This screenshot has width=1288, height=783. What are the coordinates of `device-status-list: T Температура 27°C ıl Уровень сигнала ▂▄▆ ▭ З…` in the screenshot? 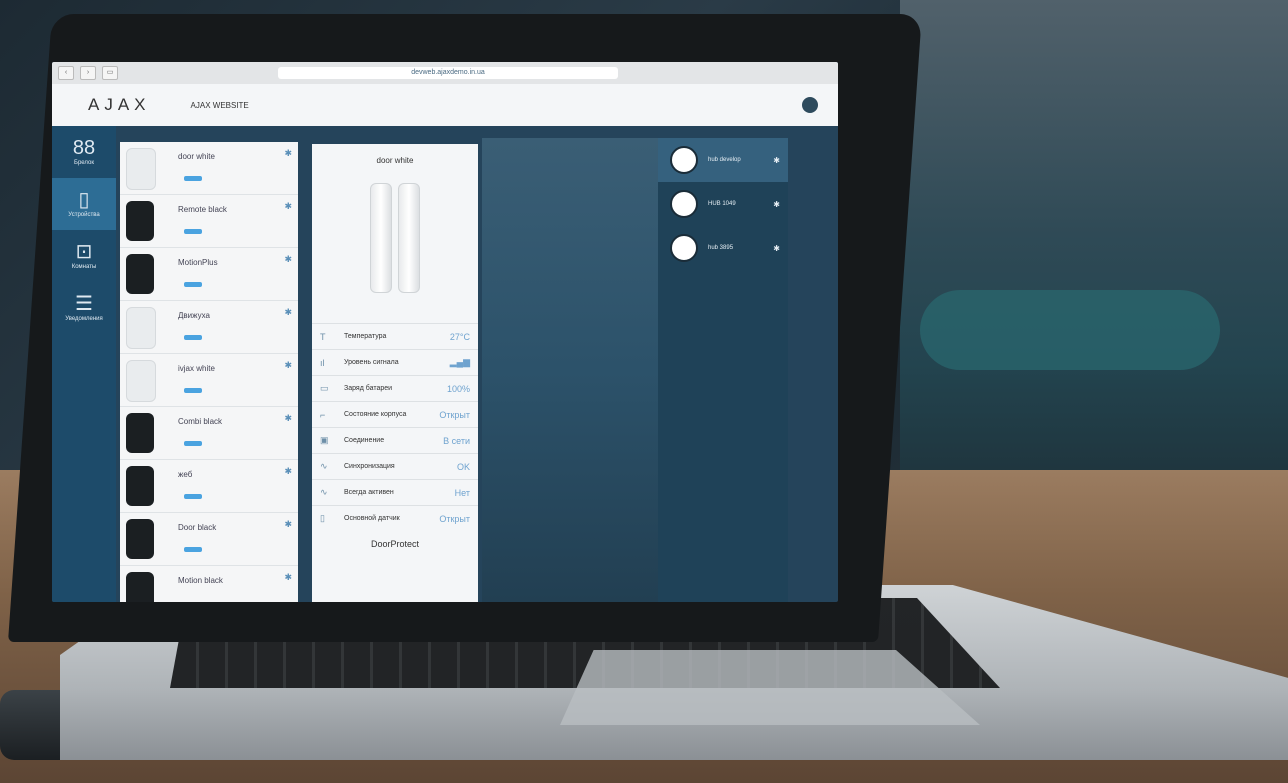 It's located at (395, 427).